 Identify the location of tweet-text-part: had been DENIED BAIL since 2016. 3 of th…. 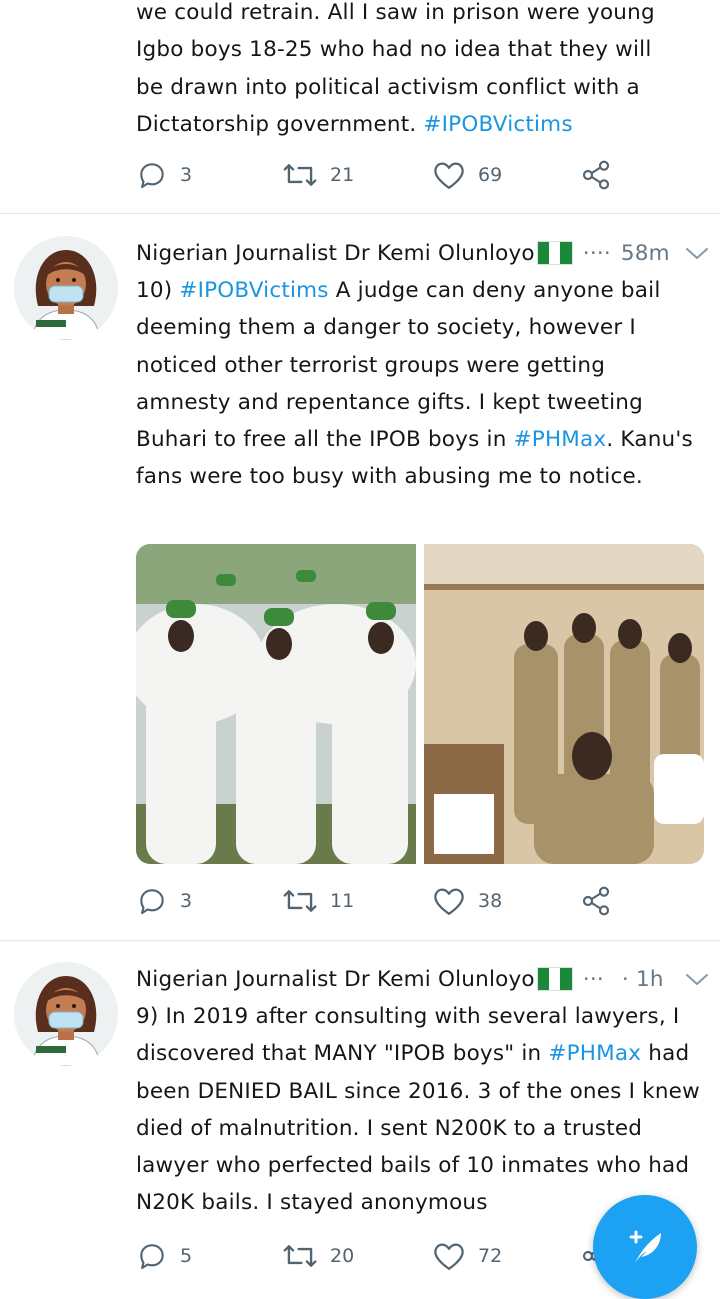
(418, 1128).